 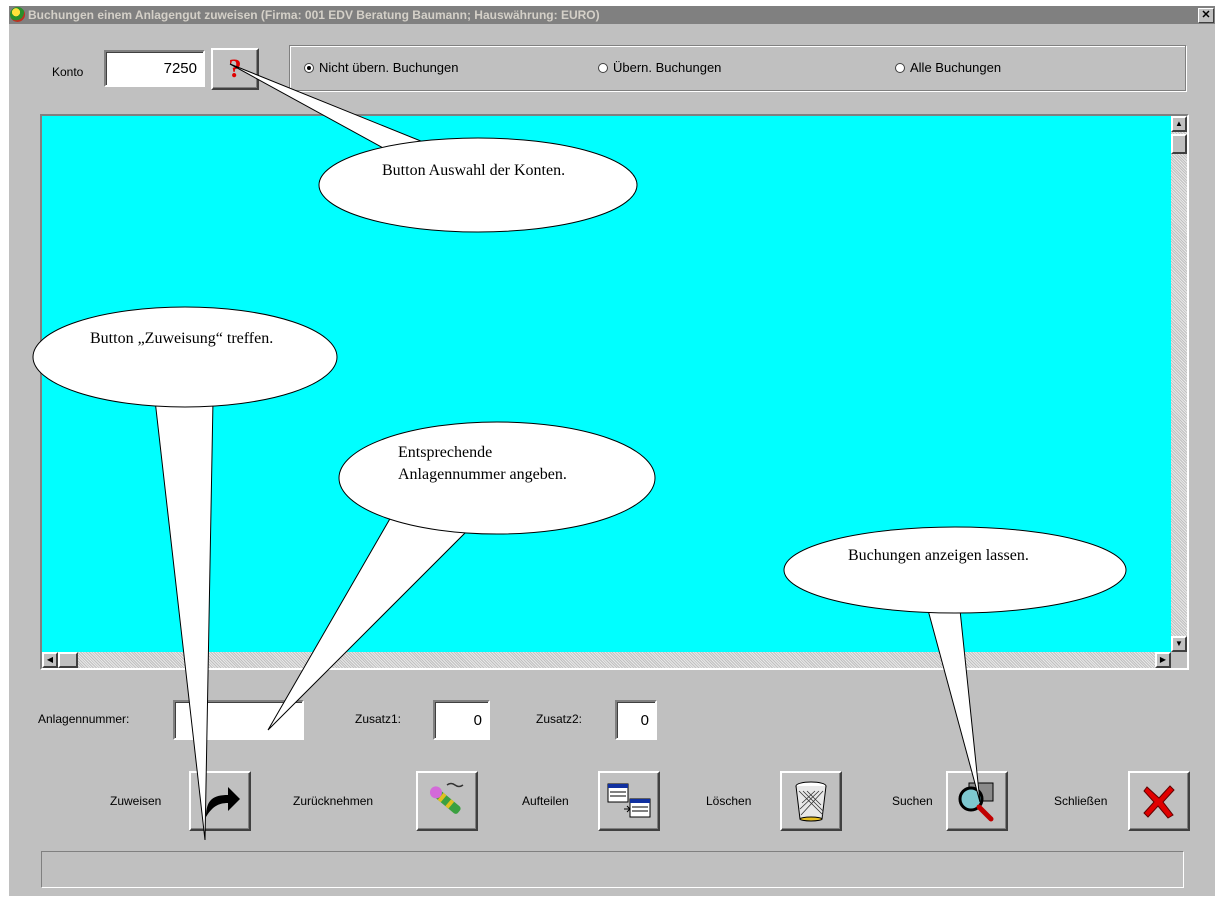 What do you see at coordinates (369, 620) in the screenshot?
I see `callout-pointer-anlagennummer` at bounding box center [369, 620].